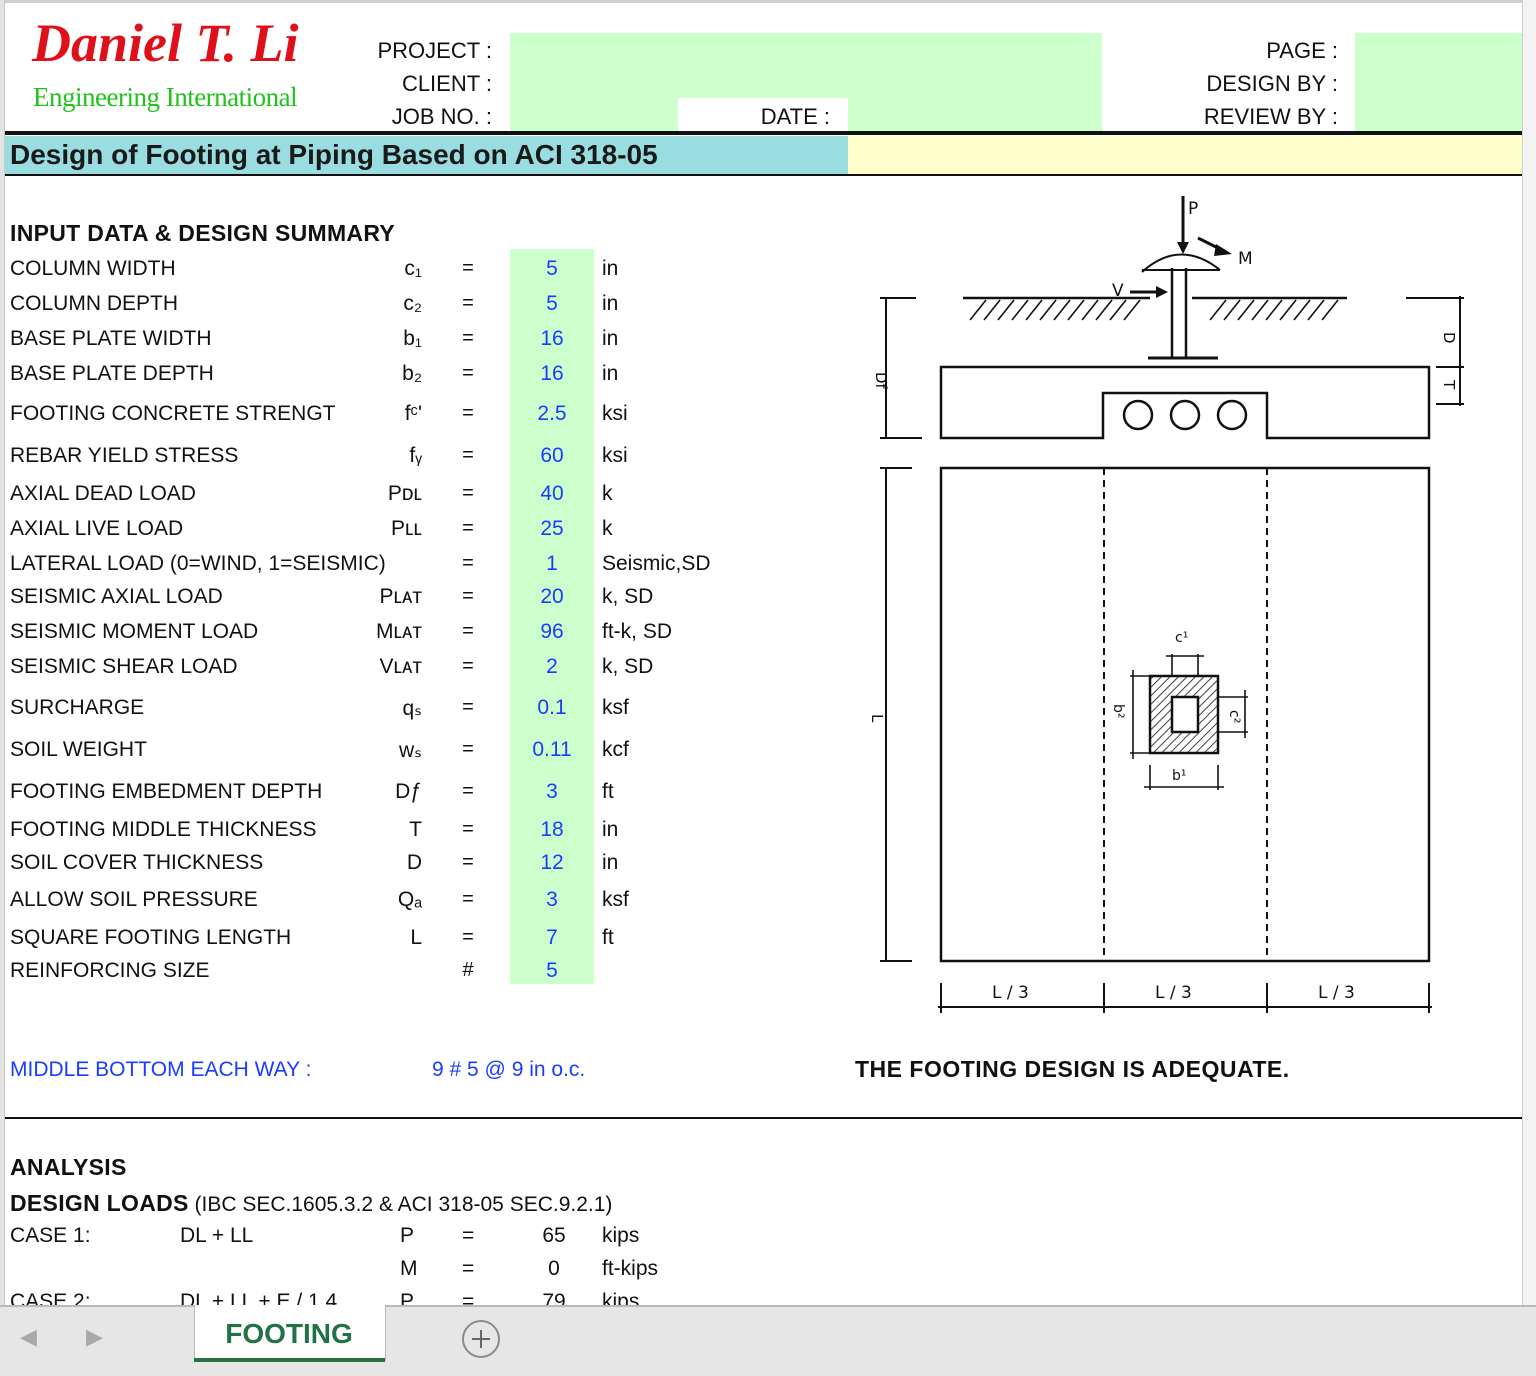 The width and height of the screenshot is (1536, 1376). Describe the element at coordinates (552, 564) in the screenshot. I see `input-value: 1` at that location.